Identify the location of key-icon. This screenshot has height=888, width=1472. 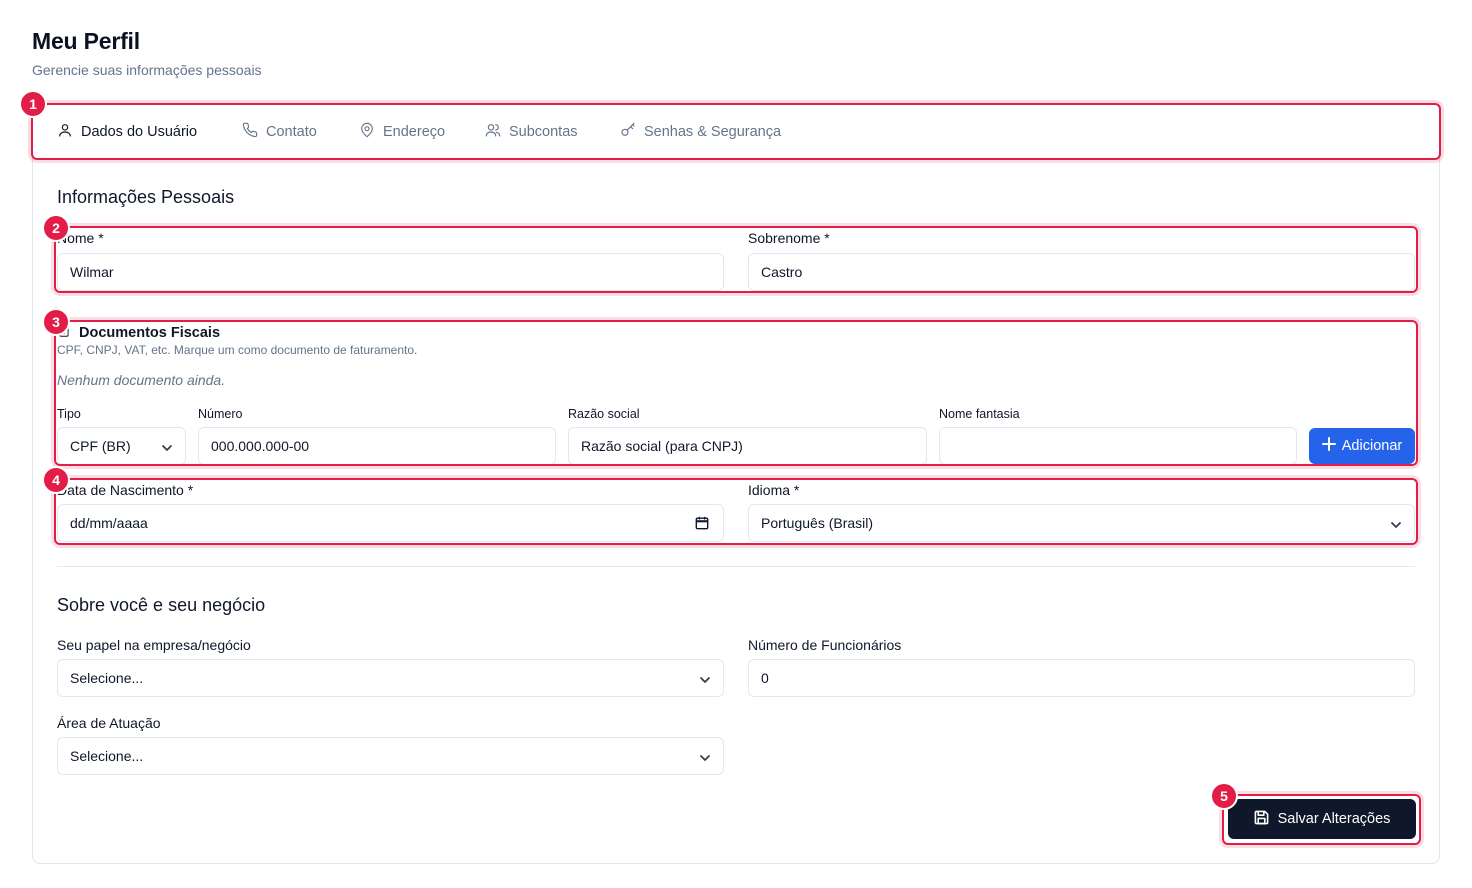
(628, 132).